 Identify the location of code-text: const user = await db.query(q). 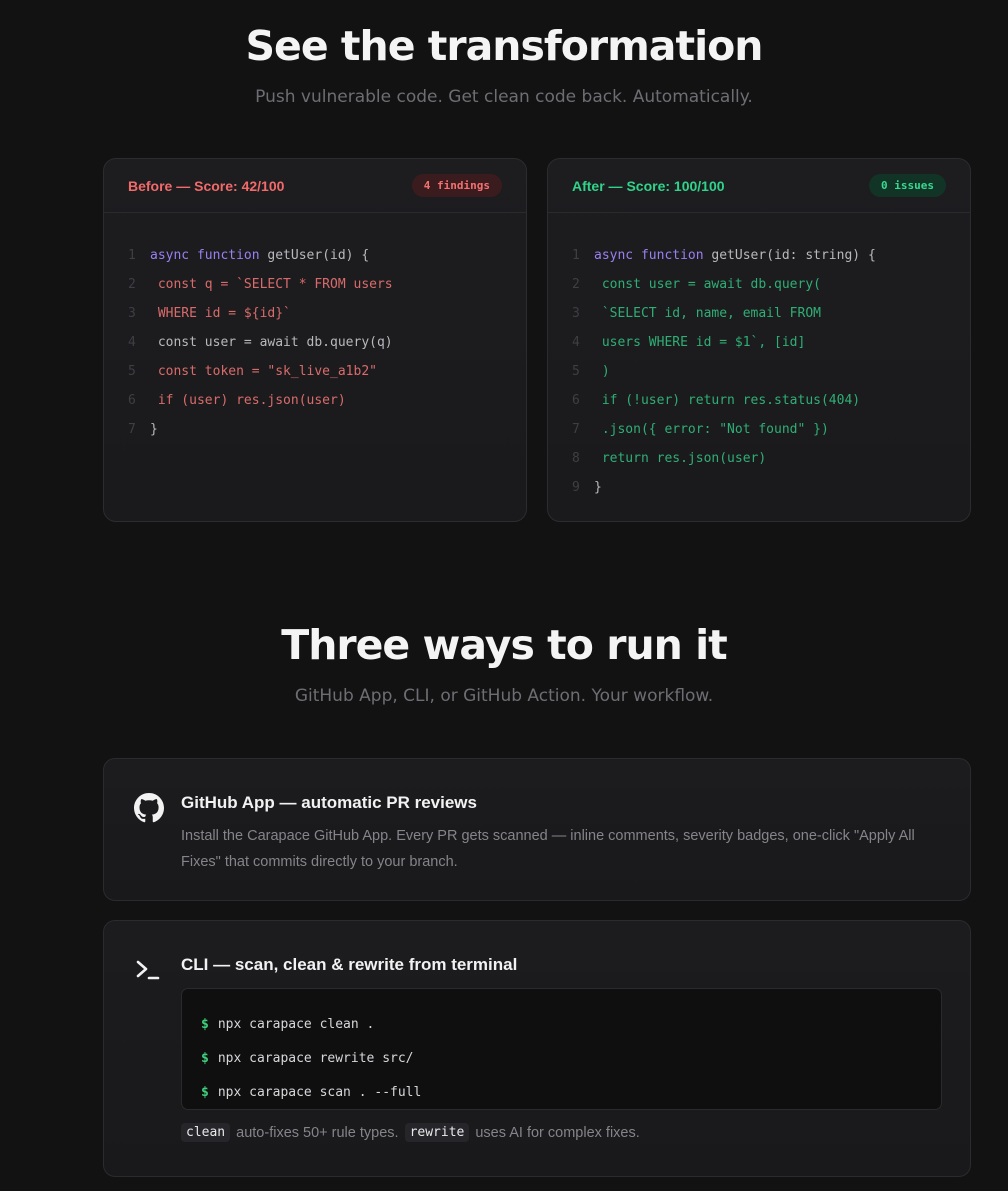
(271, 342).